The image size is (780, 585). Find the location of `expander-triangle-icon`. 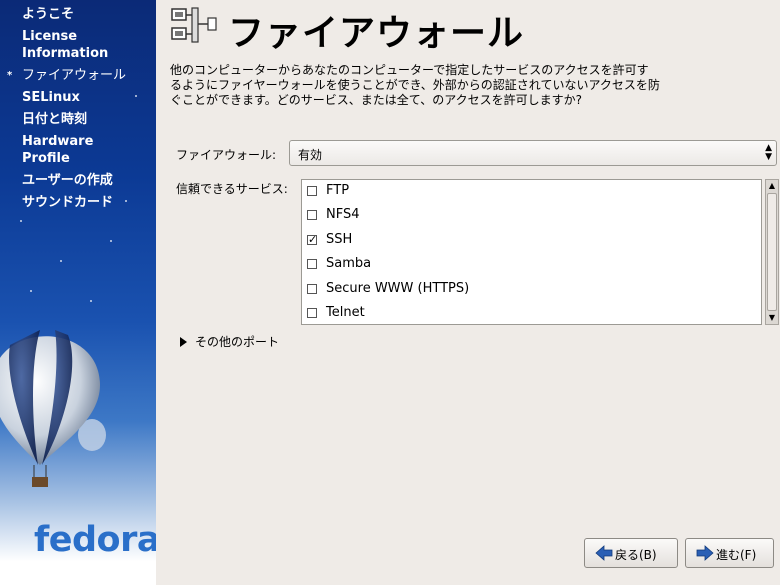

expander-triangle-icon is located at coordinates (183, 342).